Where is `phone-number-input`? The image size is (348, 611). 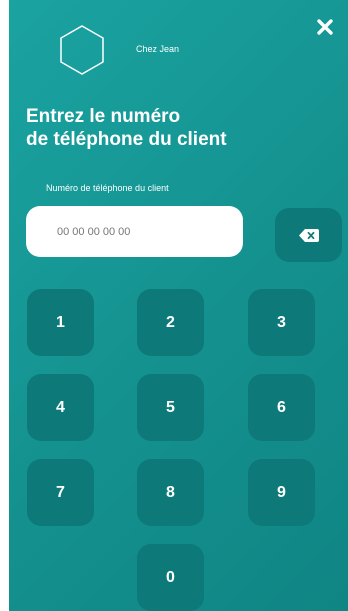 phone-number-input is located at coordinates (134, 231).